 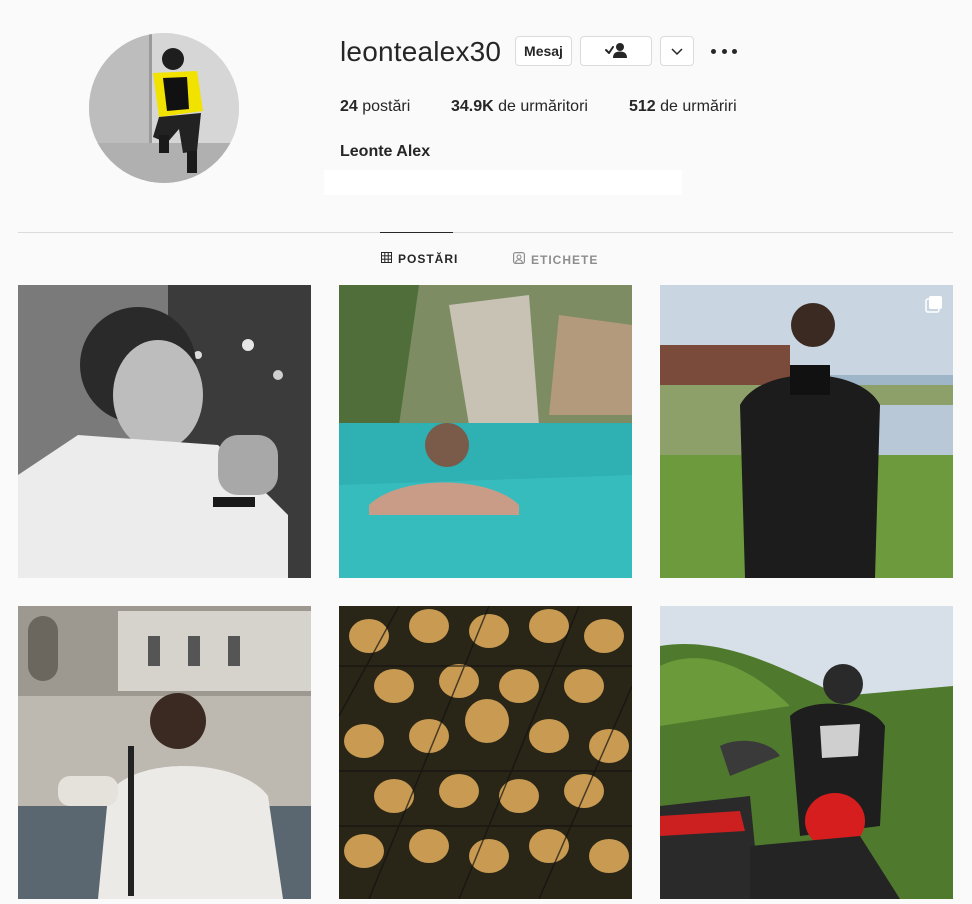 I want to click on chevron-down-icon, so click(x=677, y=51).